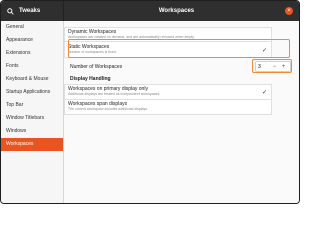 This screenshot has width=320, height=240. What do you see at coordinates (264, 93) in the screenshot?
I see `check-icon: ✓` at bounding box center [264, 93].